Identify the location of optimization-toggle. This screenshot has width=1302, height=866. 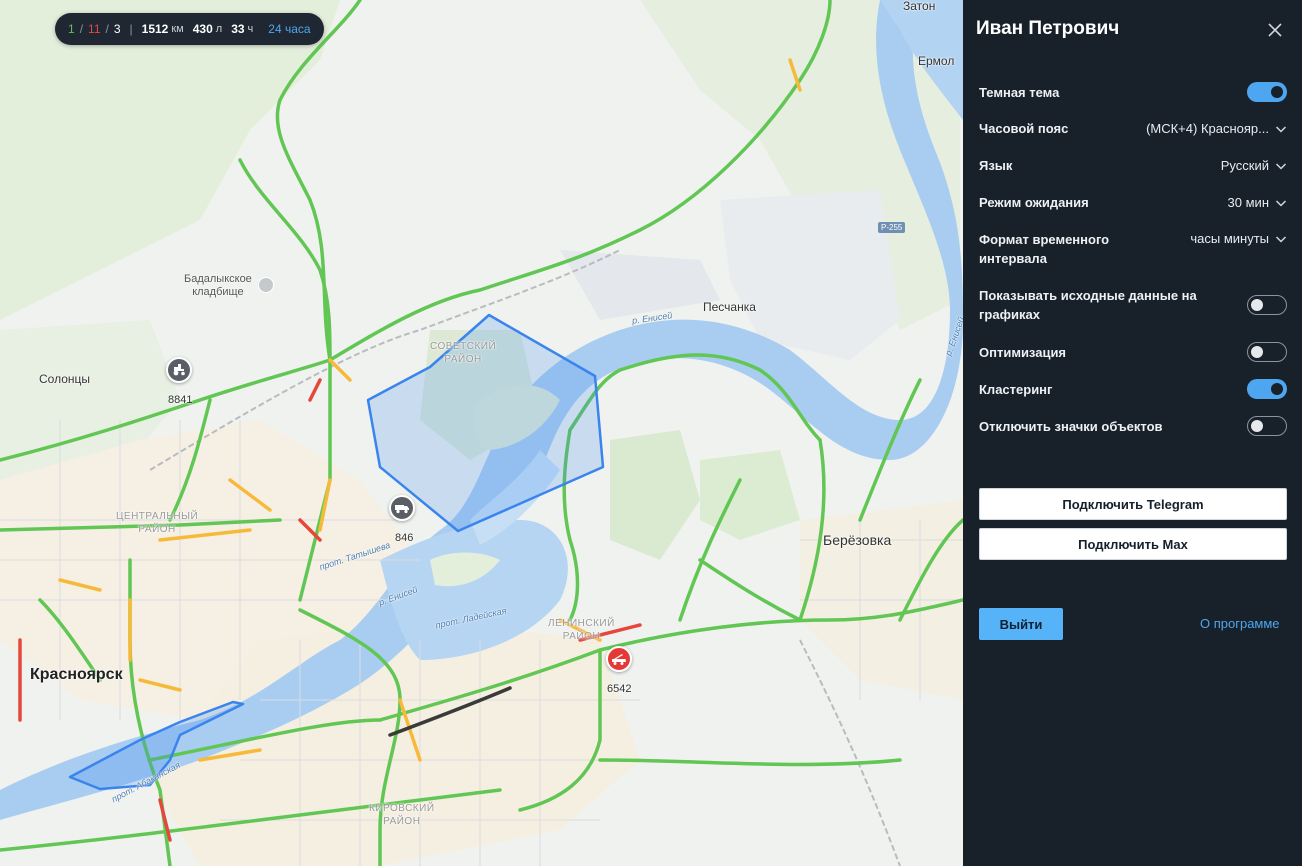
(1267, 352).